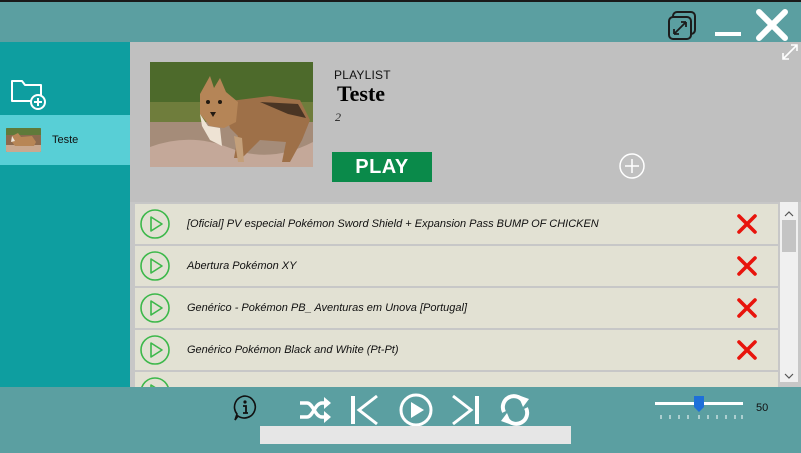 The height and width of the screenshot is (453, 801). I want to click on scroll-up-icon, so click(789, 211).